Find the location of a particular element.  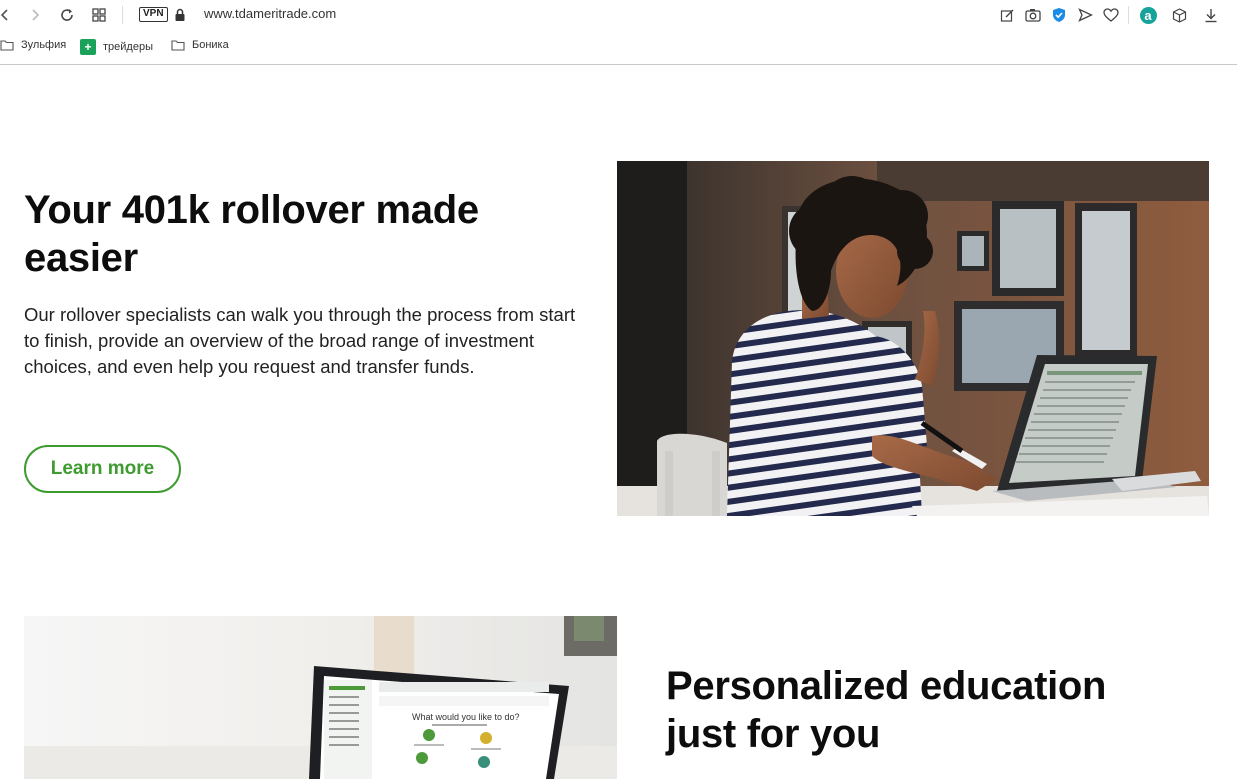

bookmark-traders: + трейдеры is located at coordinates (116, 47).